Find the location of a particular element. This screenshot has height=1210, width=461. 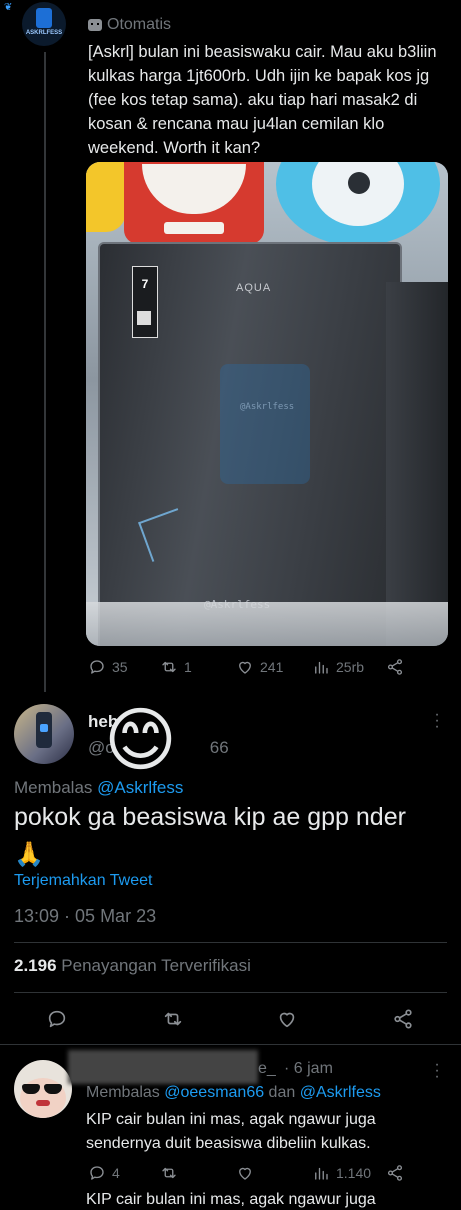

retweet-button is located at coordinates (173, 1021).